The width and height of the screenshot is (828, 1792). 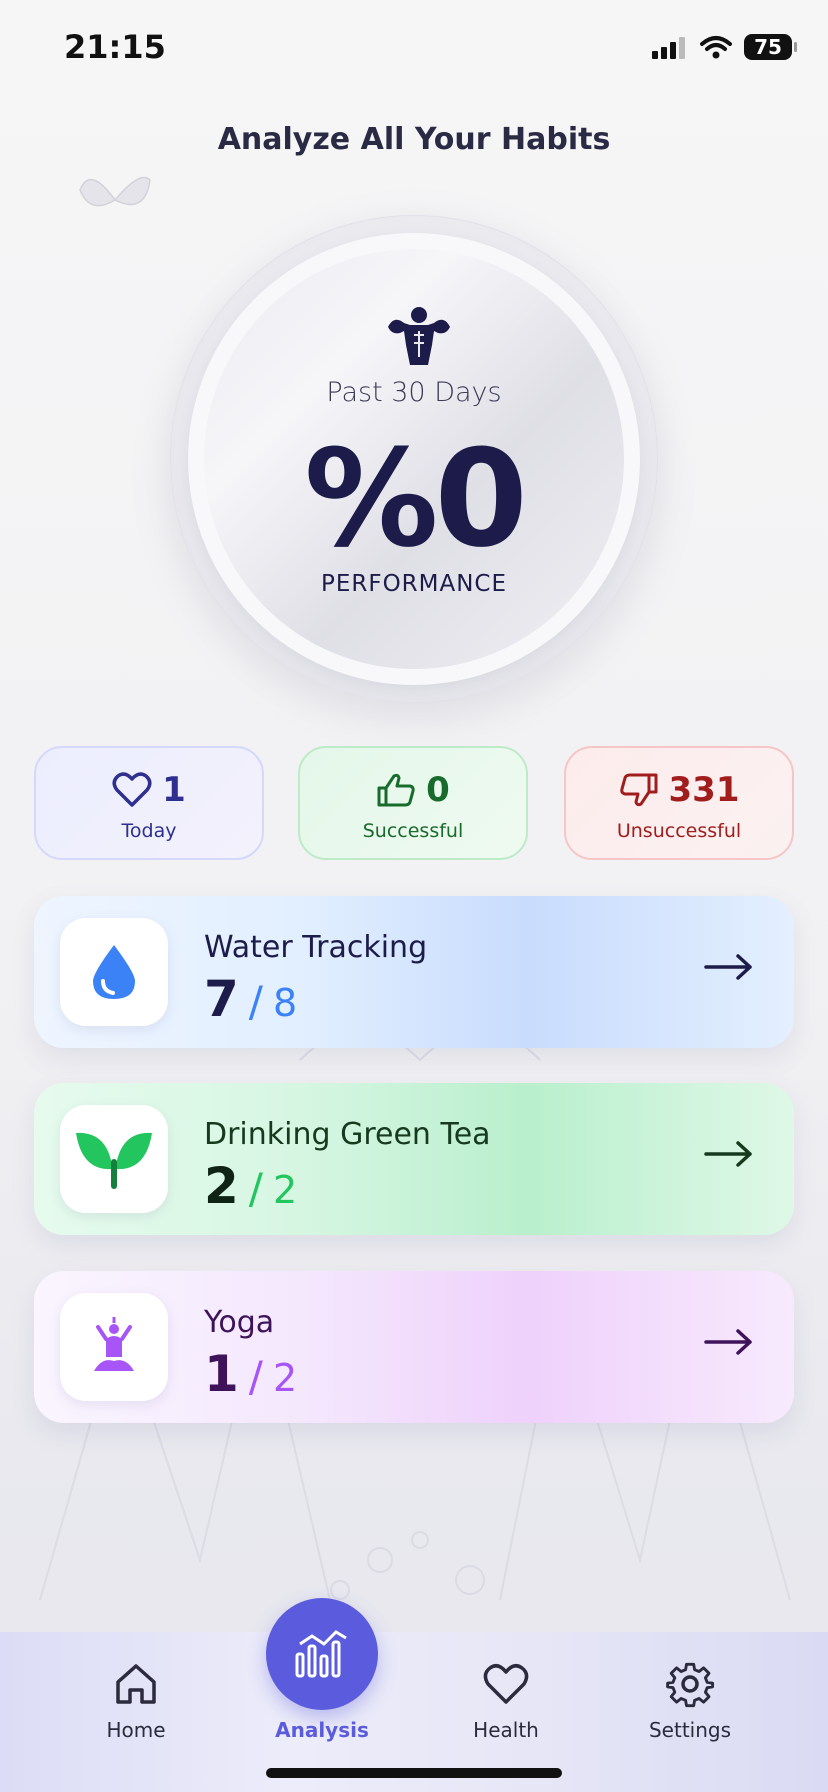 What do you see at coordinates (414, 392) in the screenshot?
I see `period-label: Past 30 Days` at bounding box center [414, 392].